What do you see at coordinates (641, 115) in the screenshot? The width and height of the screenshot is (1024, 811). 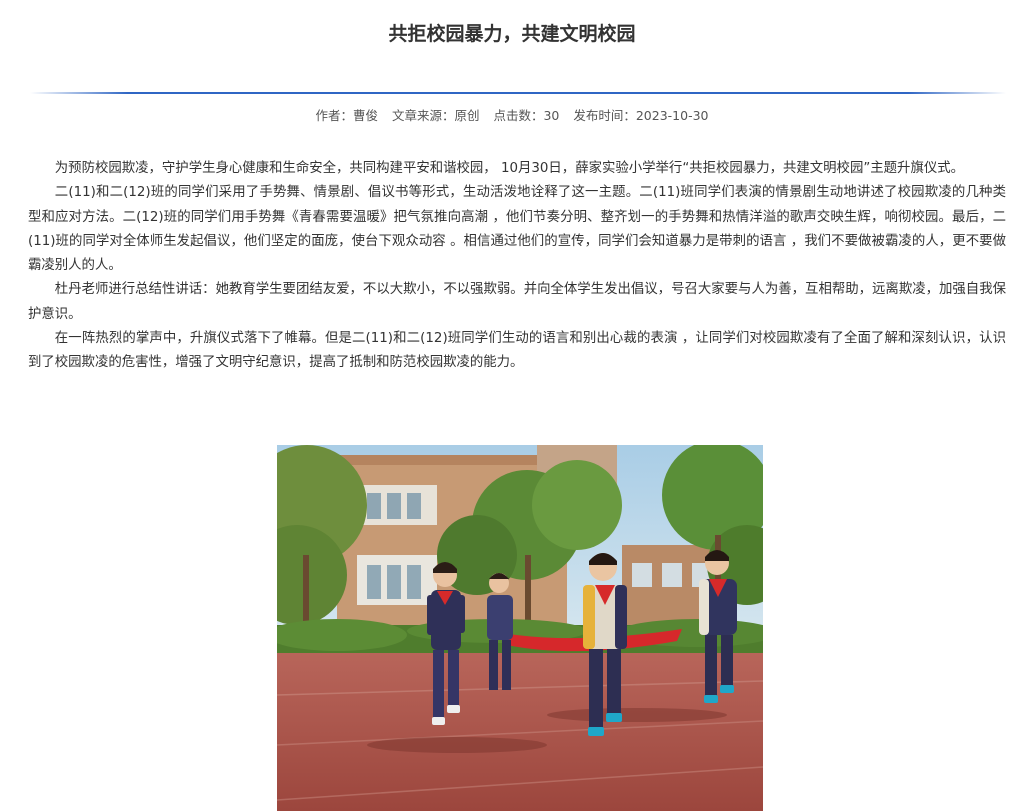 I see `meta-published: 发布时间：2023-10-30` at bounding box center [641, 115].